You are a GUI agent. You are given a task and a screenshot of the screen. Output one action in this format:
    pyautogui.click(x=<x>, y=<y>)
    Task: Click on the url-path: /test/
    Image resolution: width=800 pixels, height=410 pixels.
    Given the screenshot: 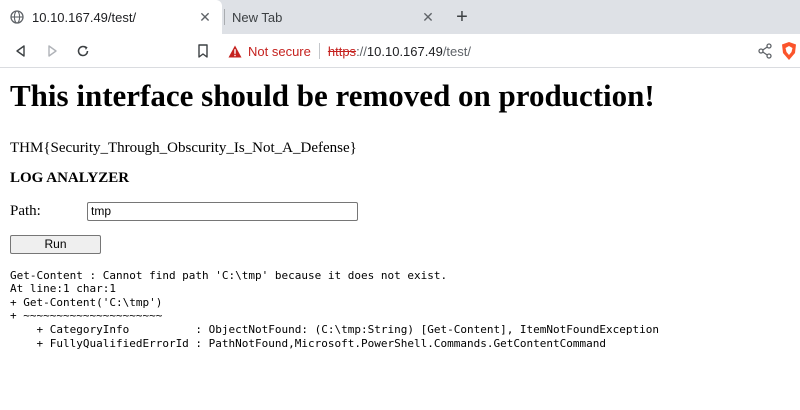 What is the action you would take?
    pyautogui.click(x=456, y=51)
    